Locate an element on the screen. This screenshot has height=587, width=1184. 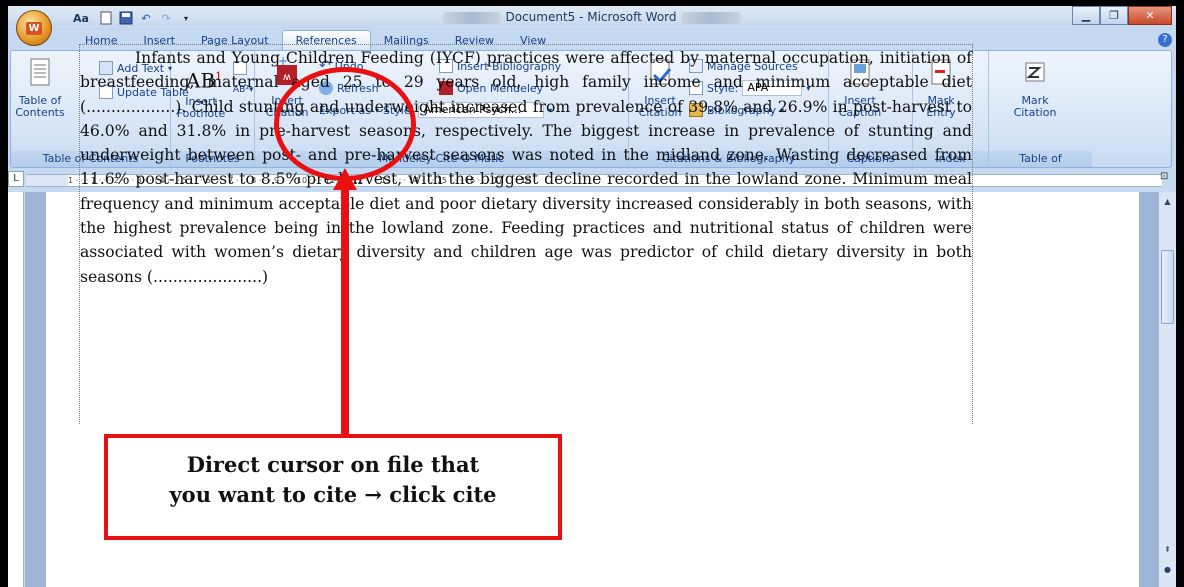
office-logo-icon: W is located at coordinates (34, 28).